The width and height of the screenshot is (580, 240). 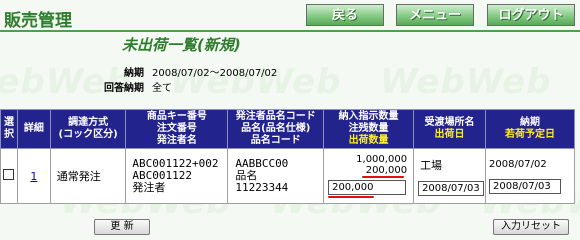 What do you see at coordinates (33, 129) in the screenshot?
I see `col-detail: 詳細` at bounding box center [33, 129].